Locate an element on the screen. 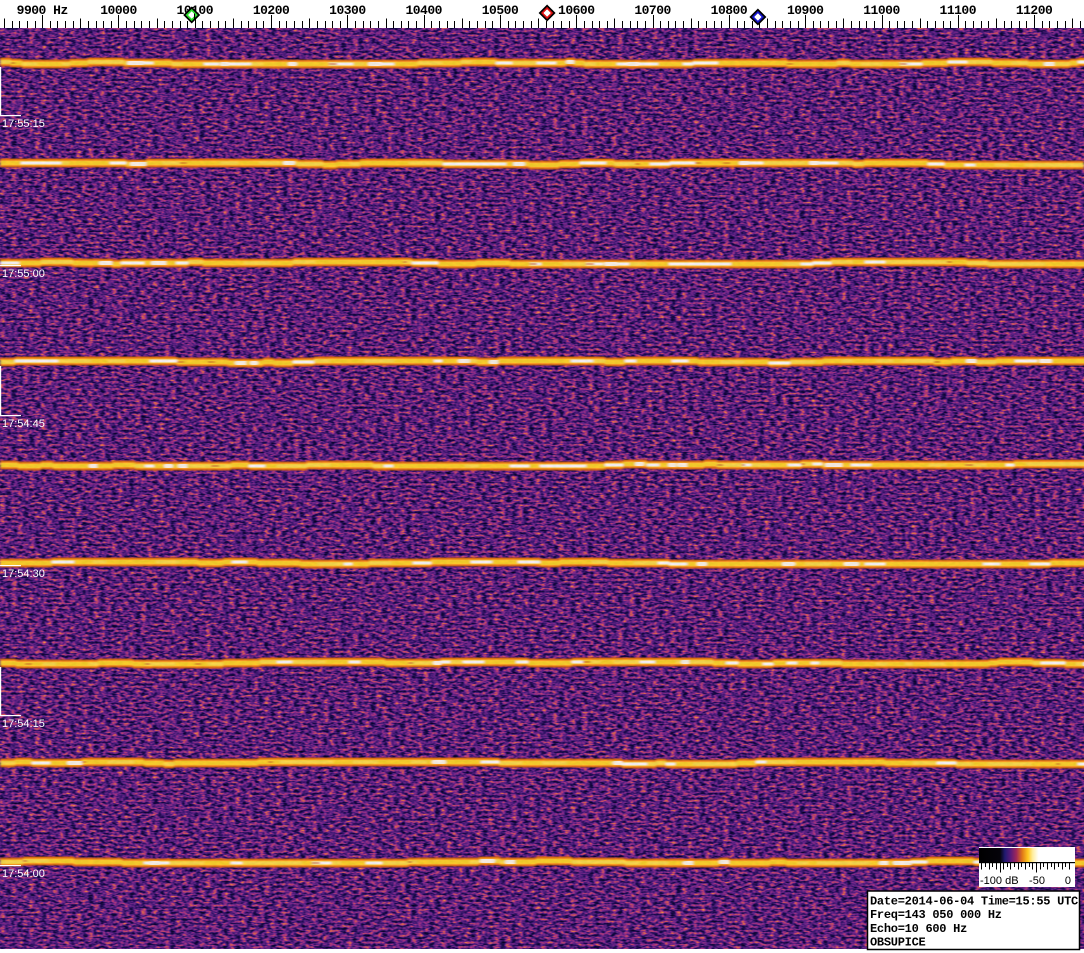 Image resolution: width=1084 pixels, height=953 pixels. svg-text: 10300 is located at coordinates (347, 10).